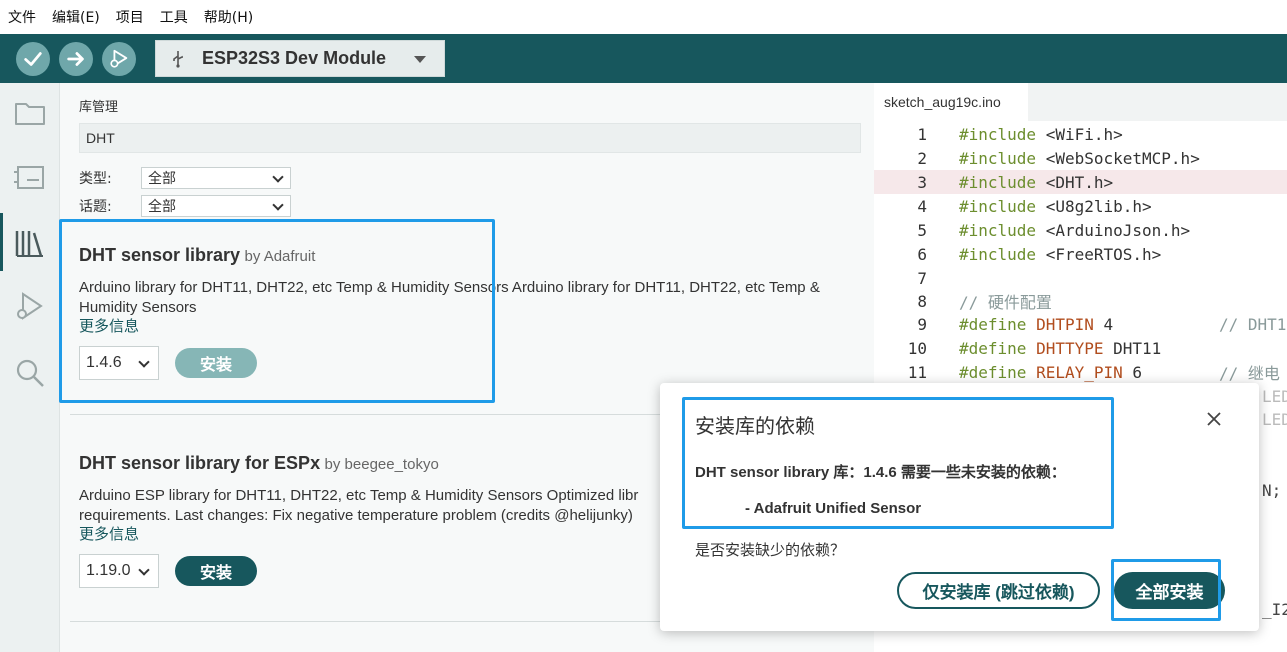 This screenshot has width=1287, height=652. I want to click on line-number: 3, so click(922, 182).